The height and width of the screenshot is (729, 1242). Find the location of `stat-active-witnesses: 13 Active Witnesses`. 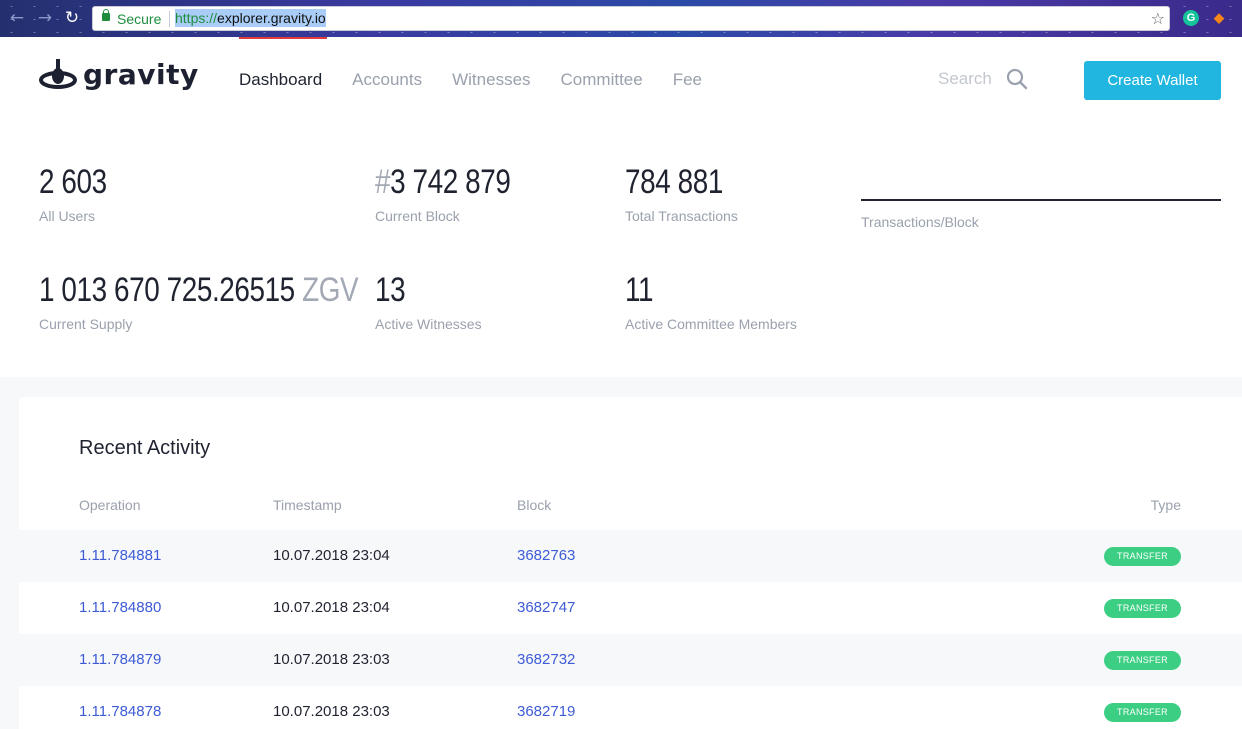

stat-active-witnesses: 13 Active Witnesses is located at coordinates (428, 301).